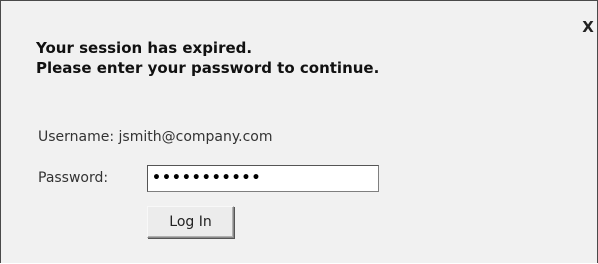 Image resolution: width=598 pixels, height=264 pixels. I want to click on password-label: Password:, so click(73, 178).